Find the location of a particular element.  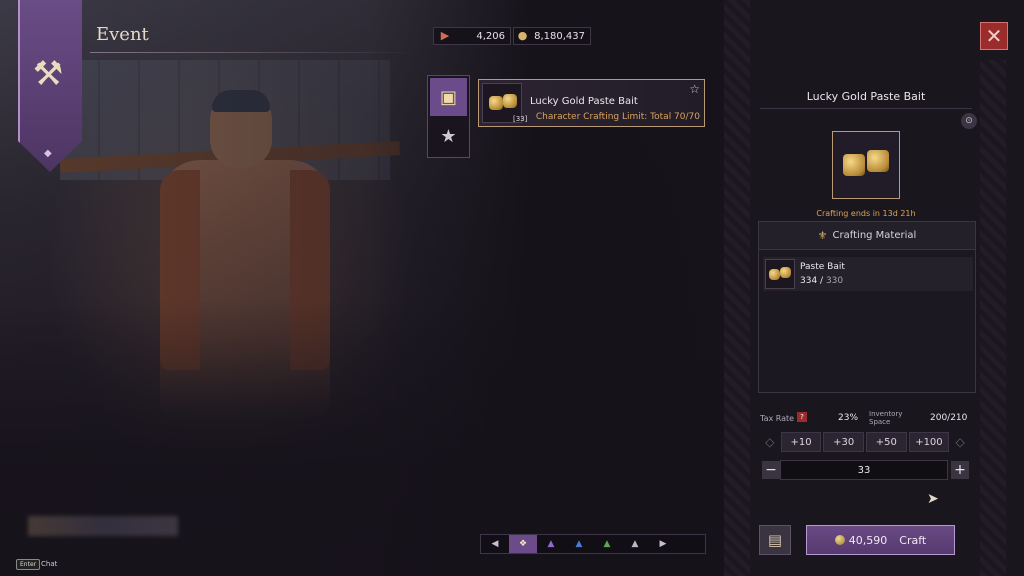

crafting-limit: Character Crafting Limit: Total 70/70 is located at coordinates (617, 117).